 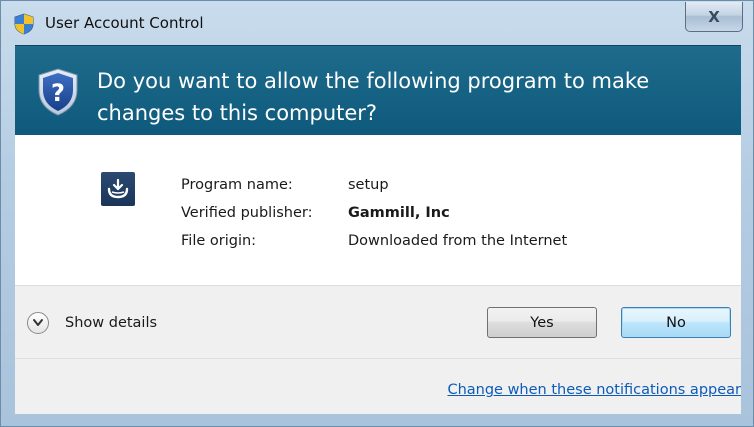 I want to click on close-icon: X, so click(x=714, y=16).